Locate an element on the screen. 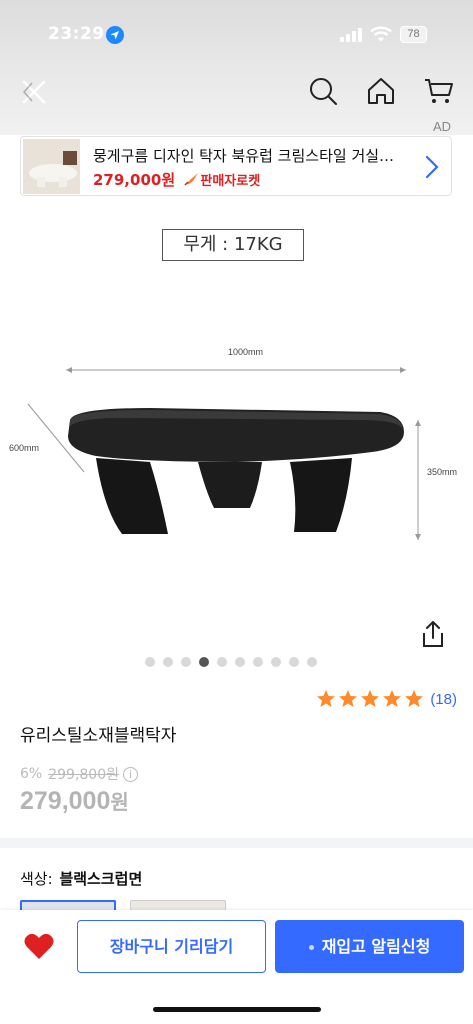 This screenshot has width=473, height=1024. battery-indicator: 78 is located at coordinates (413, 34).